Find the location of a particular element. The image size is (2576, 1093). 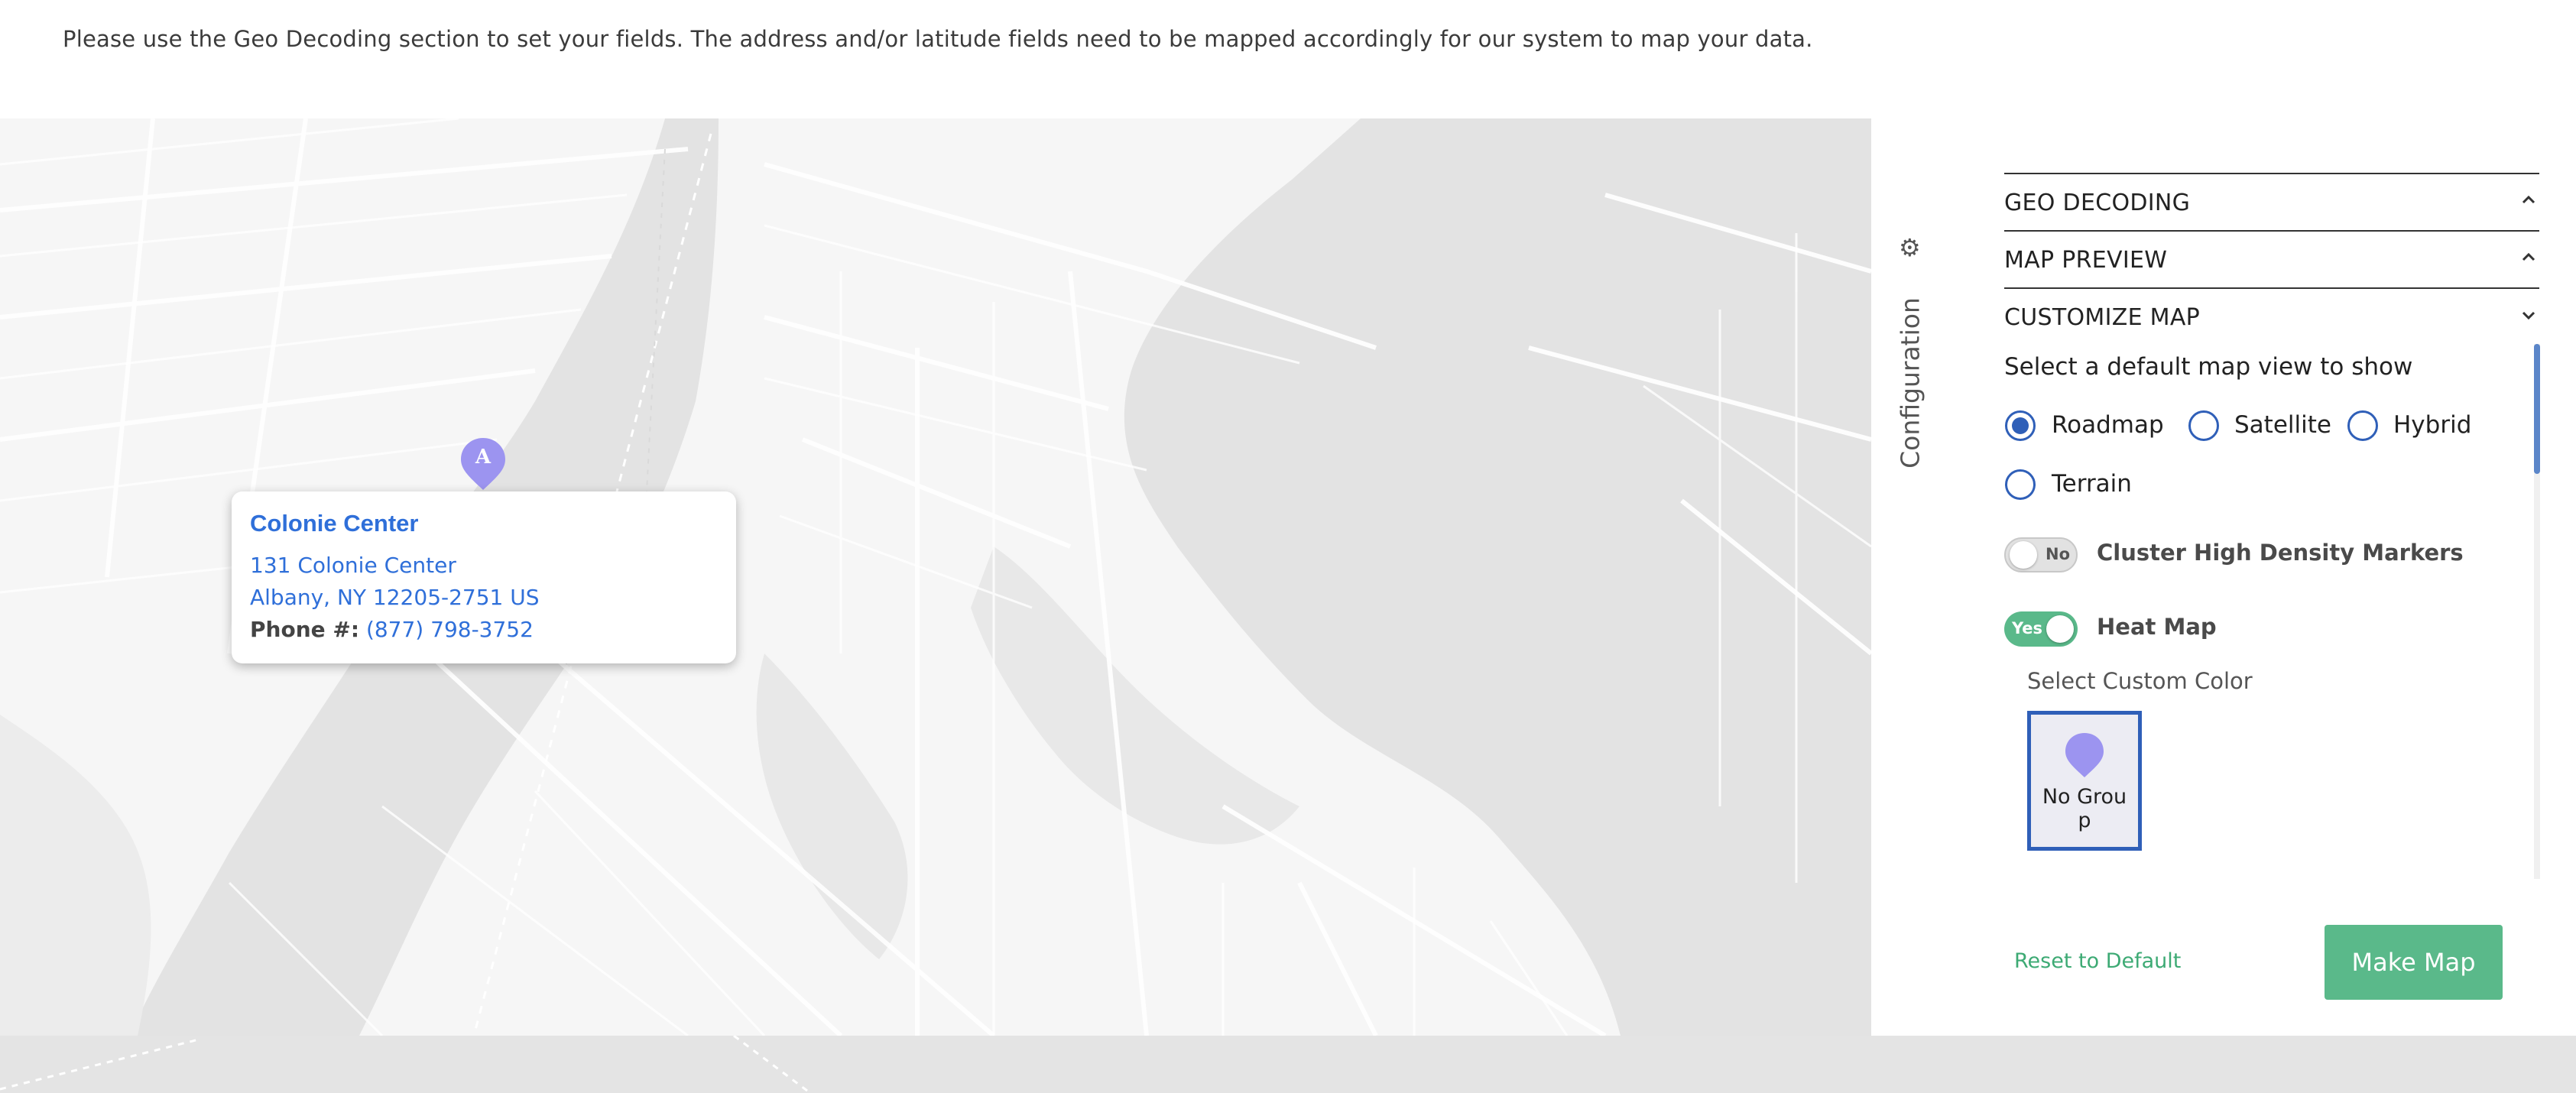

map-pin-icon is located at coordinates (2084, 755).